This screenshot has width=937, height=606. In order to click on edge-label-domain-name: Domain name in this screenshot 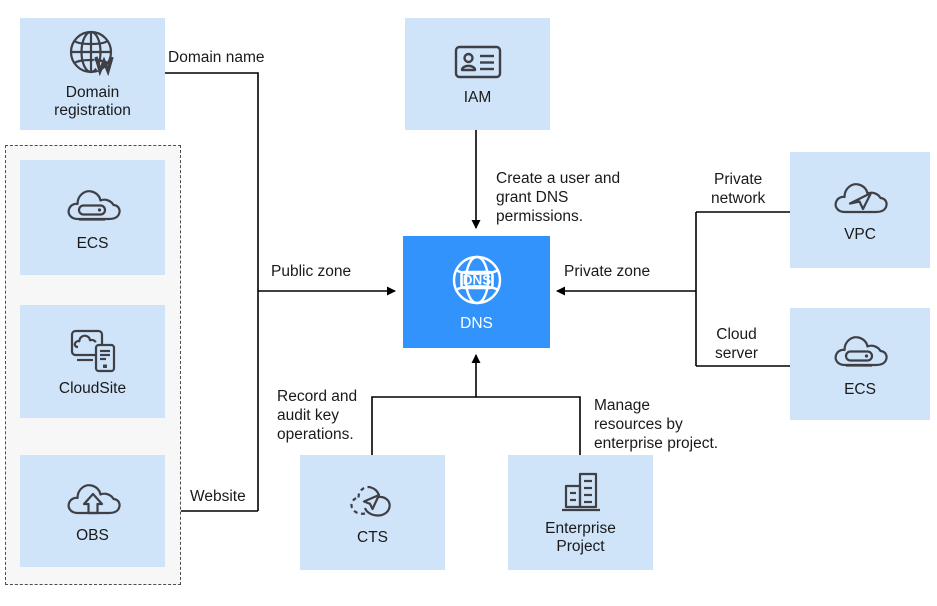, I will do `click(216, 57)`.